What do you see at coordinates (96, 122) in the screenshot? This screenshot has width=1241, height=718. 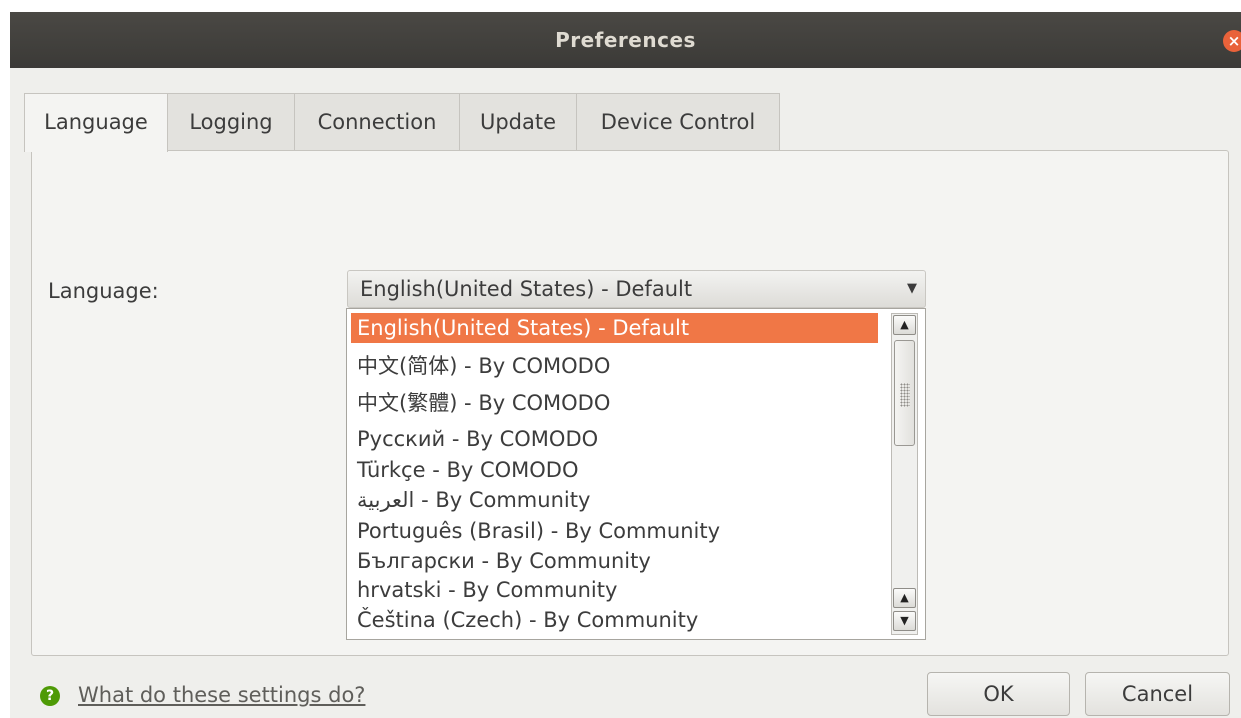 I see `tab-language: Language` at bounding box center [96, 122].